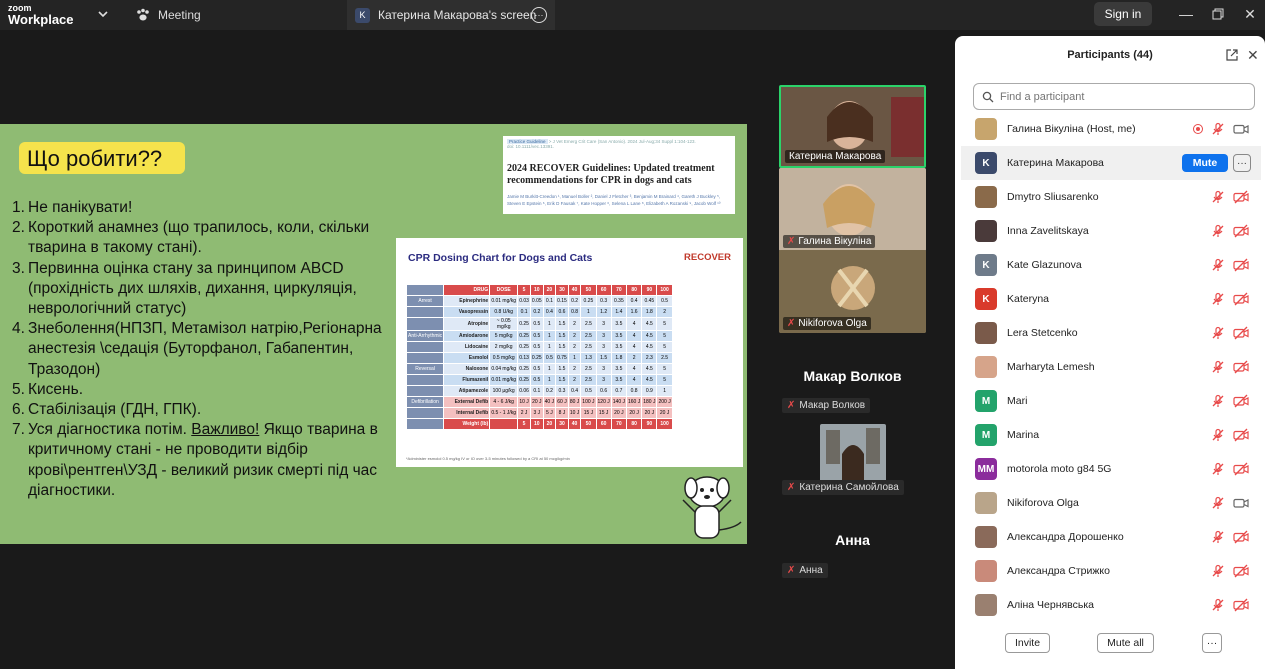  What do you see at coordinates (524, 301) in the screenshot?
I see `value-cell: 0.03` at bounding box center [524, 301].